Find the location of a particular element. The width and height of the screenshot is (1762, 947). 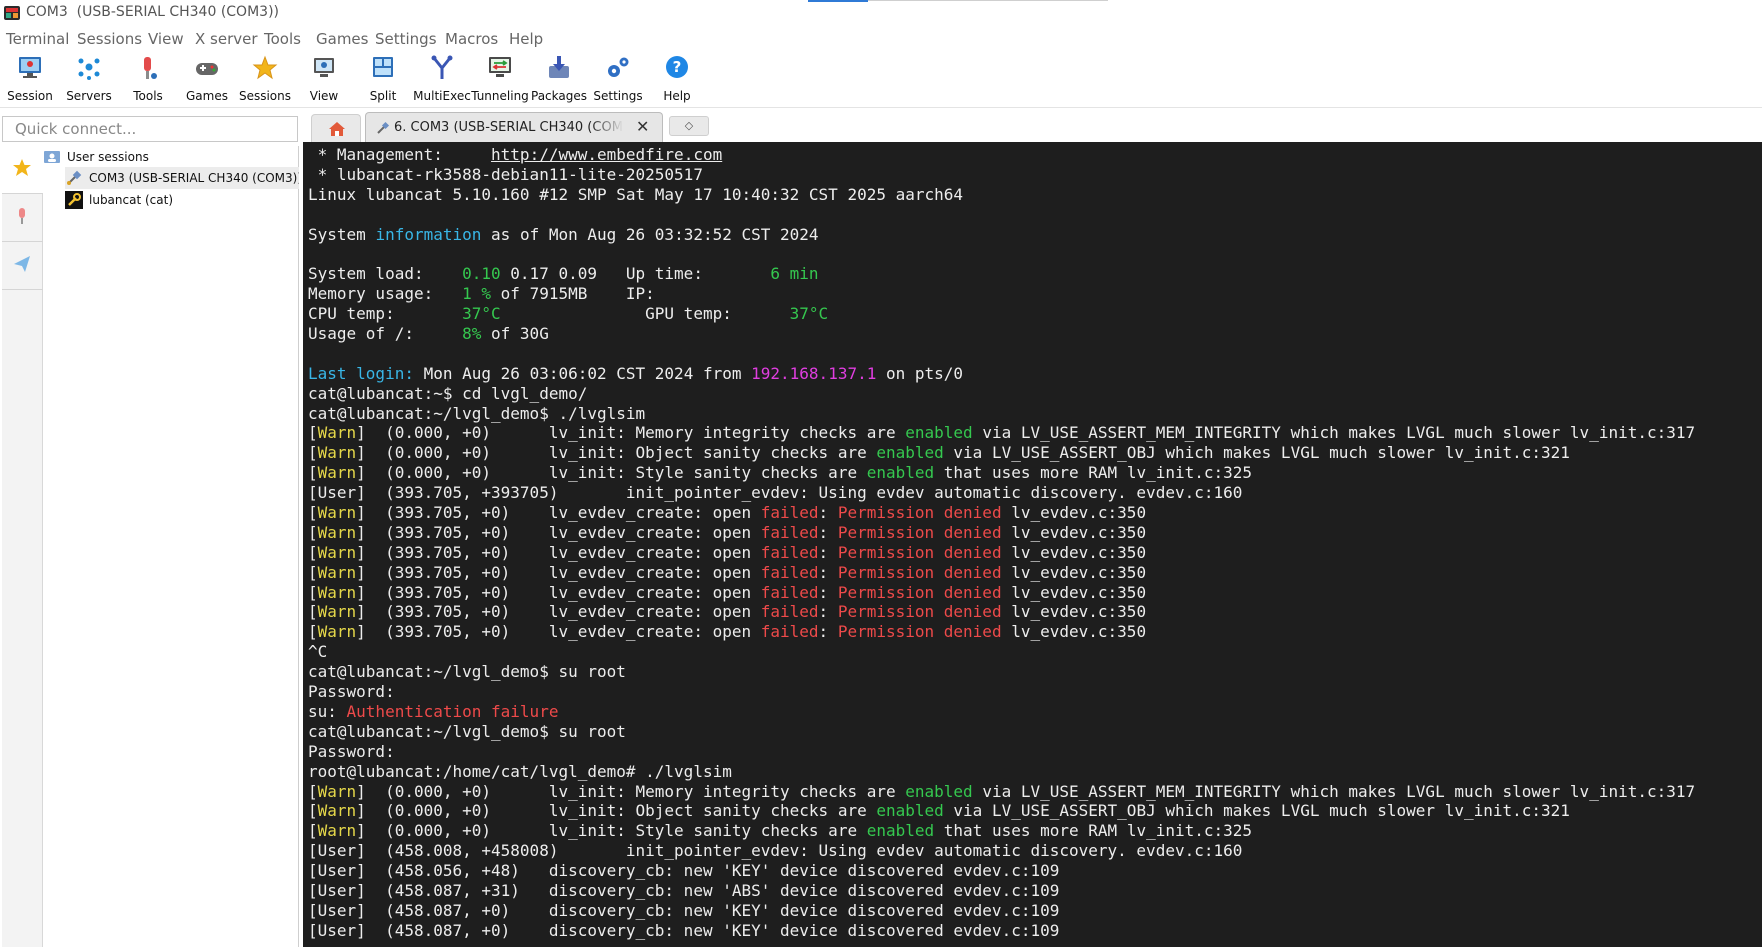

terminal-text: 0.10 is located at coordinates (481, 274).